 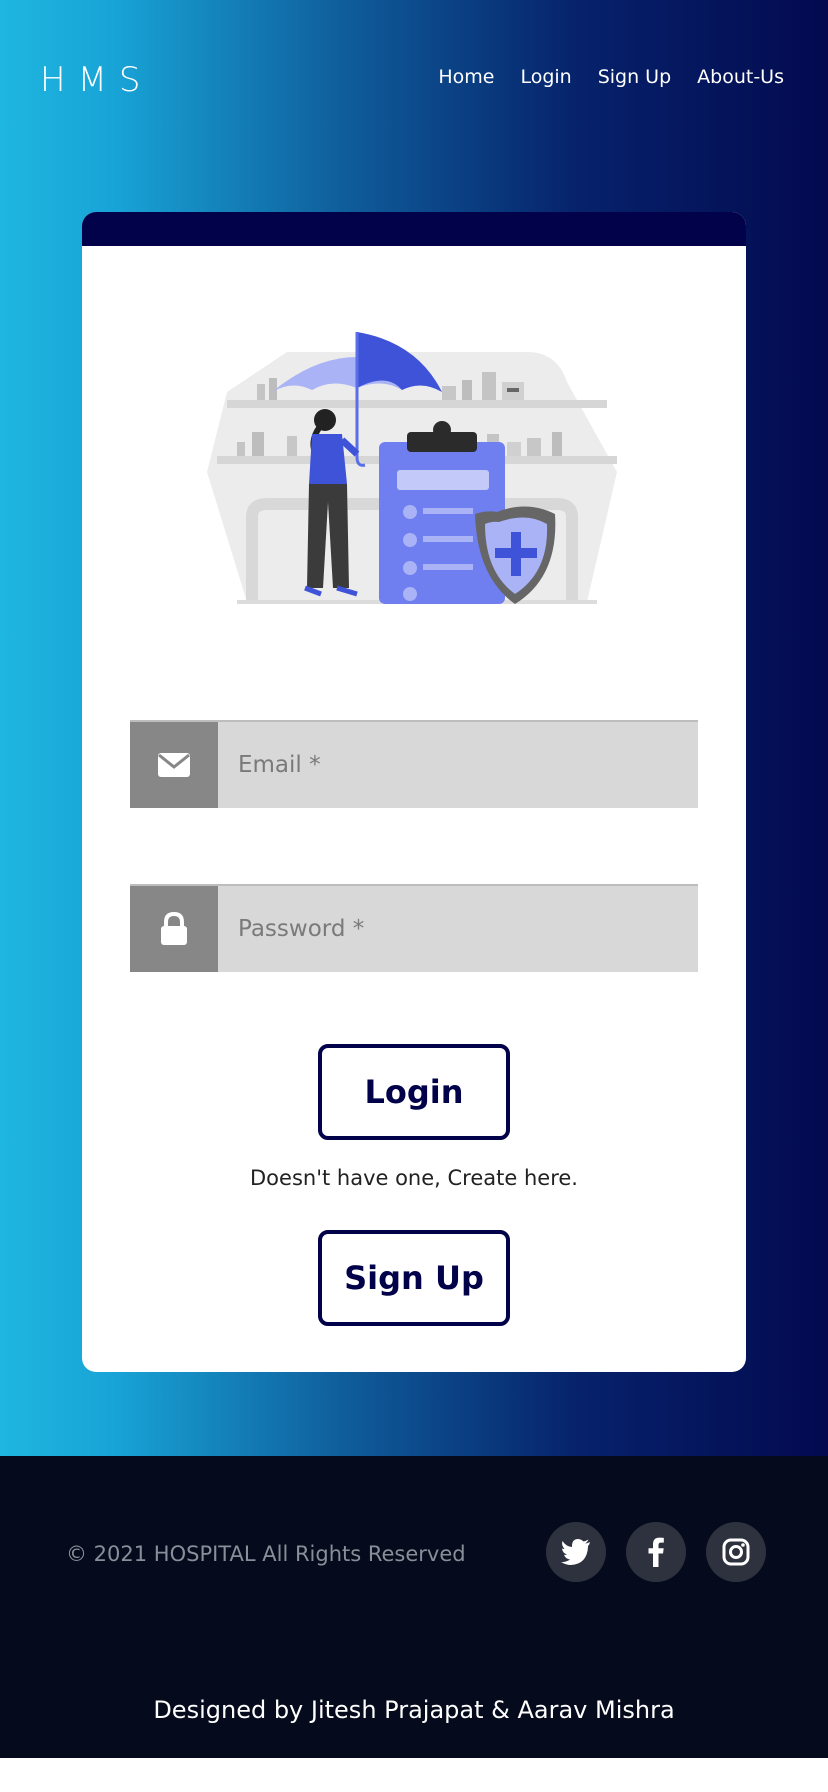 What do you see at coordinates (576, 1552) in the screenshot?
I see `twitter-icon` at bounding box center [576, 1552].